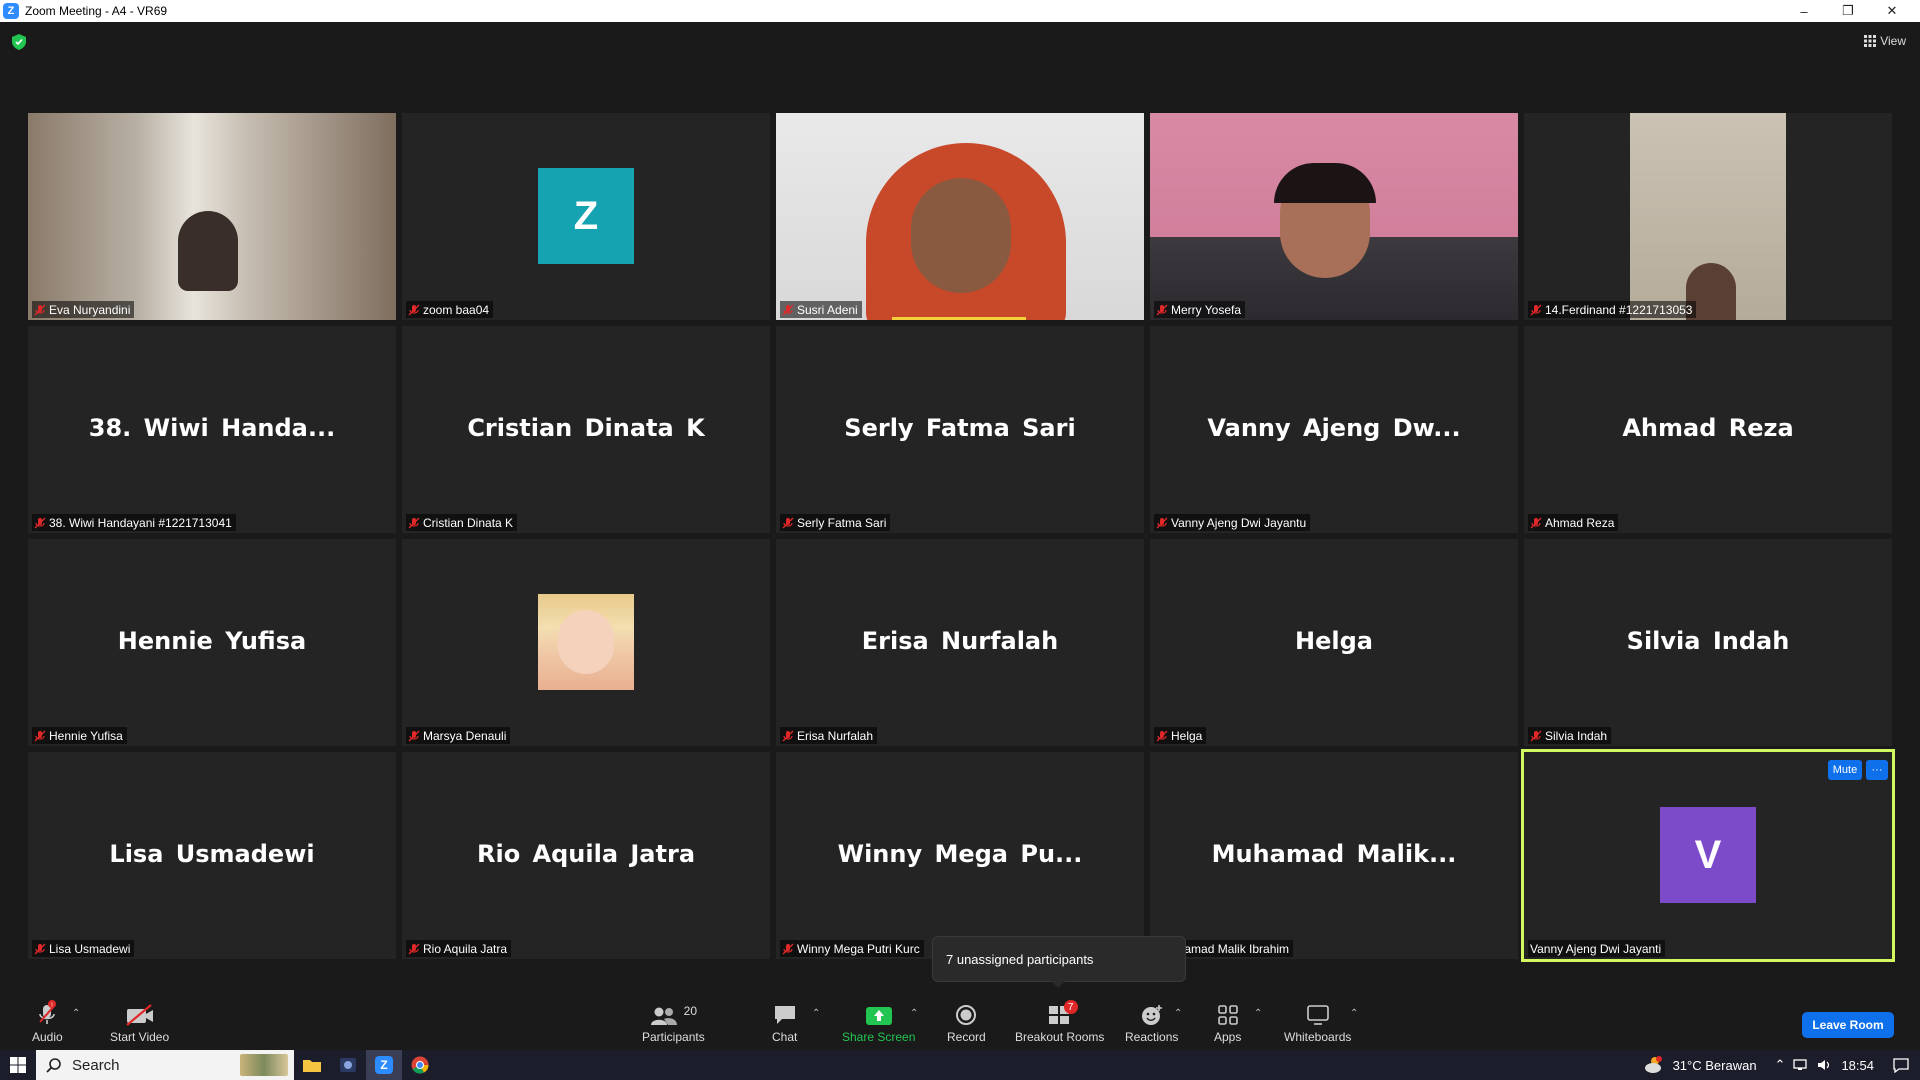 This screenshot has width=1920, height=1080. What do you see at coordinates (960, 11) in the screenshot?
I see `title-bar: Z Zoom Meeting - A4 - VR69 – ❐ ✕` at bounding box center [960, 11].